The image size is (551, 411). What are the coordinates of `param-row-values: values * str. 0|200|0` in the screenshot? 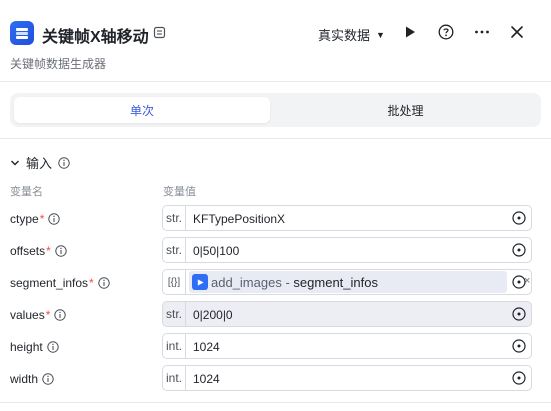 It's located at (275, 315).